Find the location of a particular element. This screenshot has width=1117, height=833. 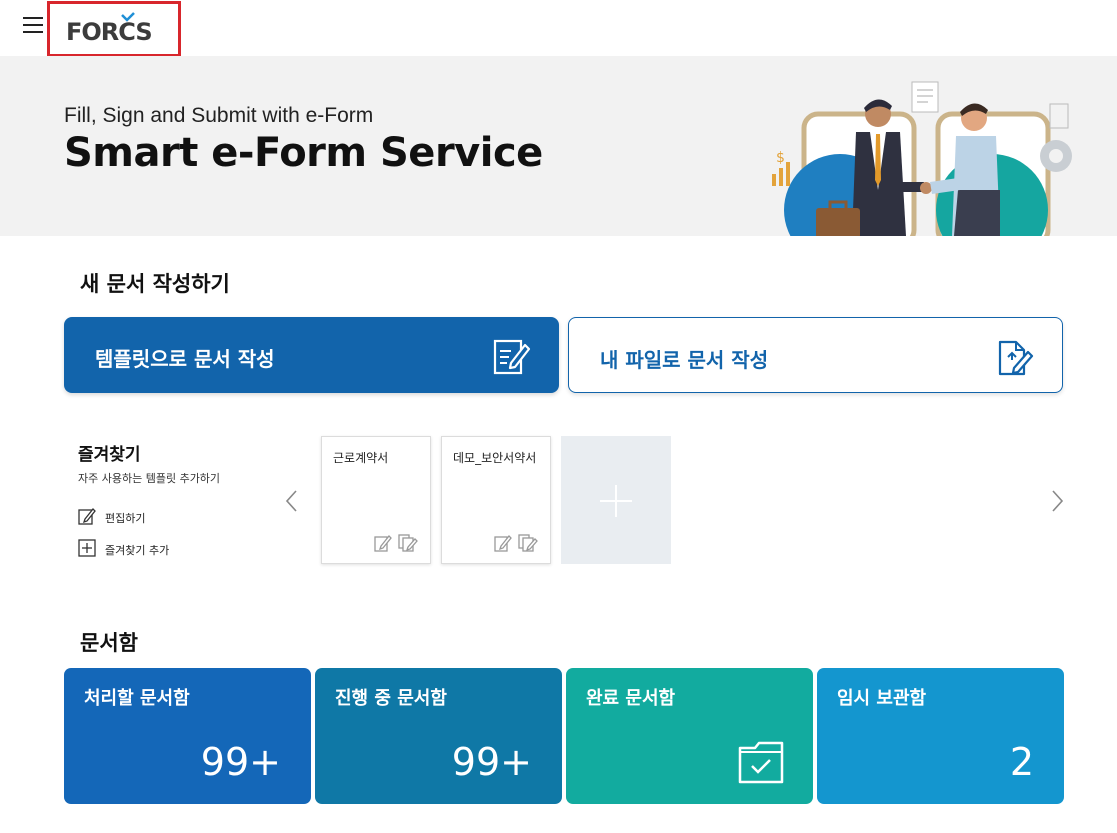

to-process-box: 처리할 문서함 99+ is located at coordinates (187, 736).